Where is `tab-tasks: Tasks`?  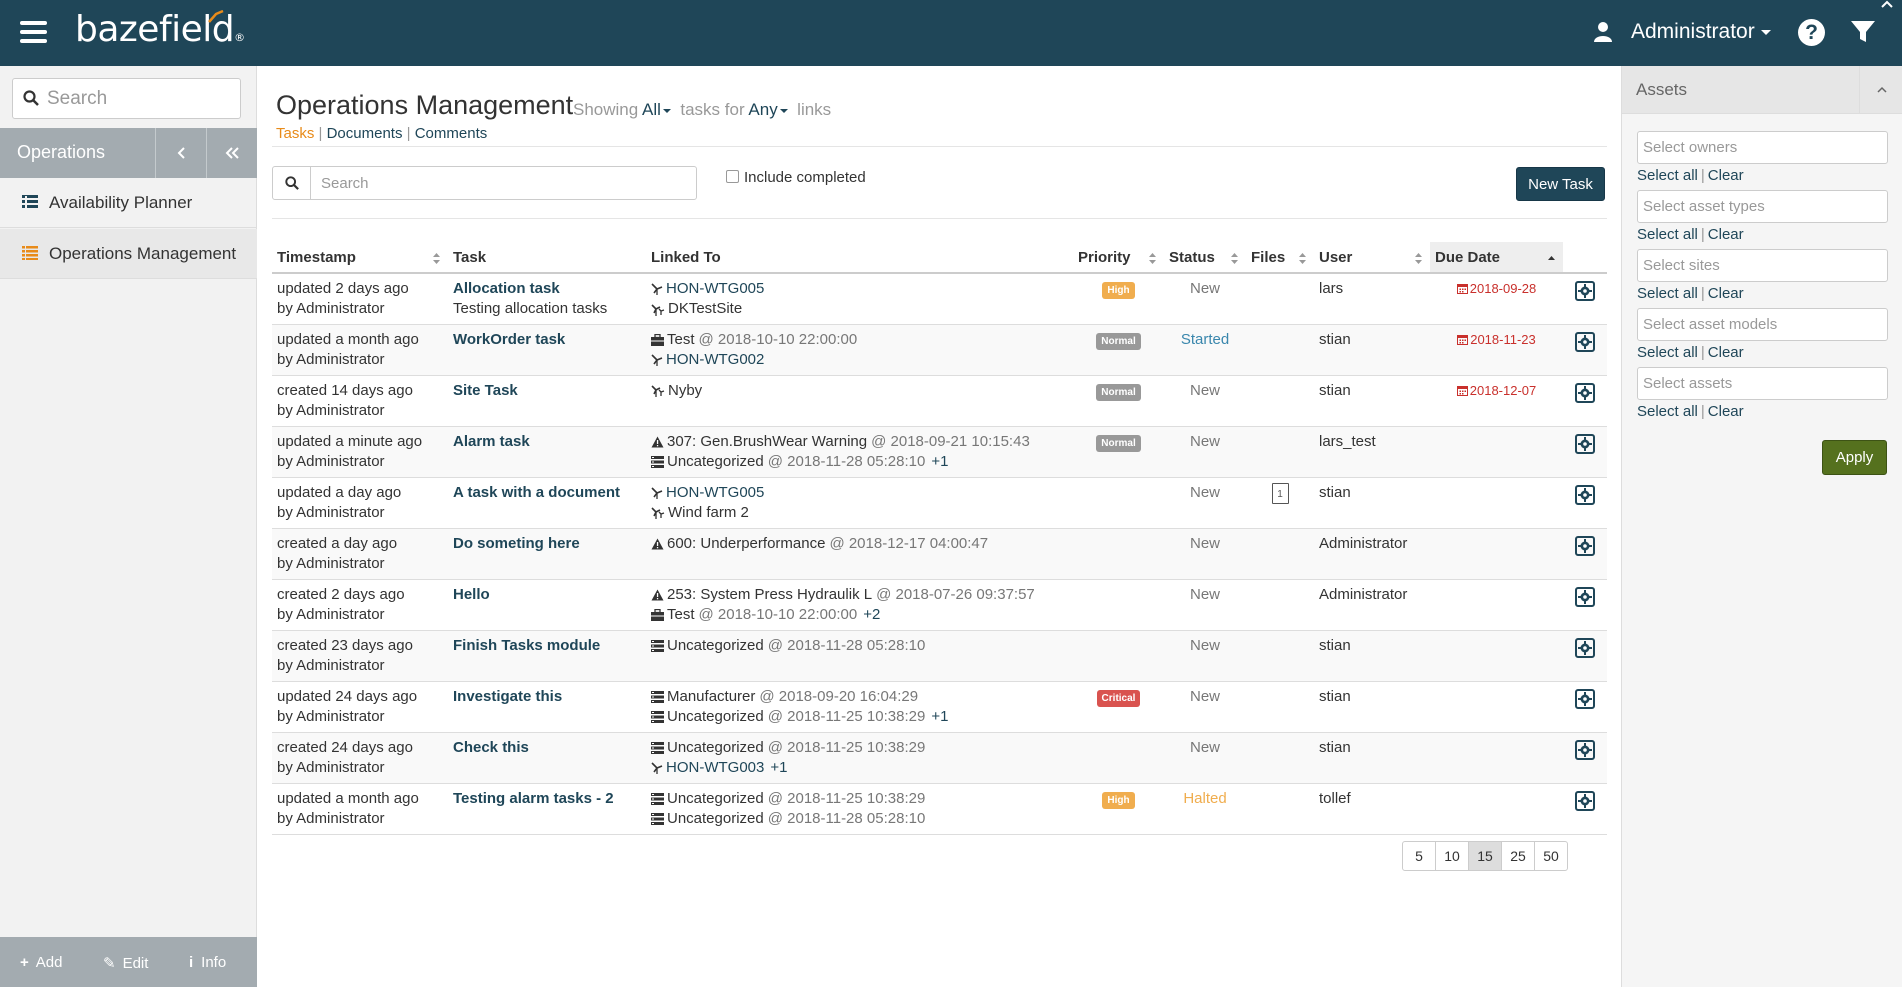 tab-tasks: Tasks is located at coordinates (295, 133).